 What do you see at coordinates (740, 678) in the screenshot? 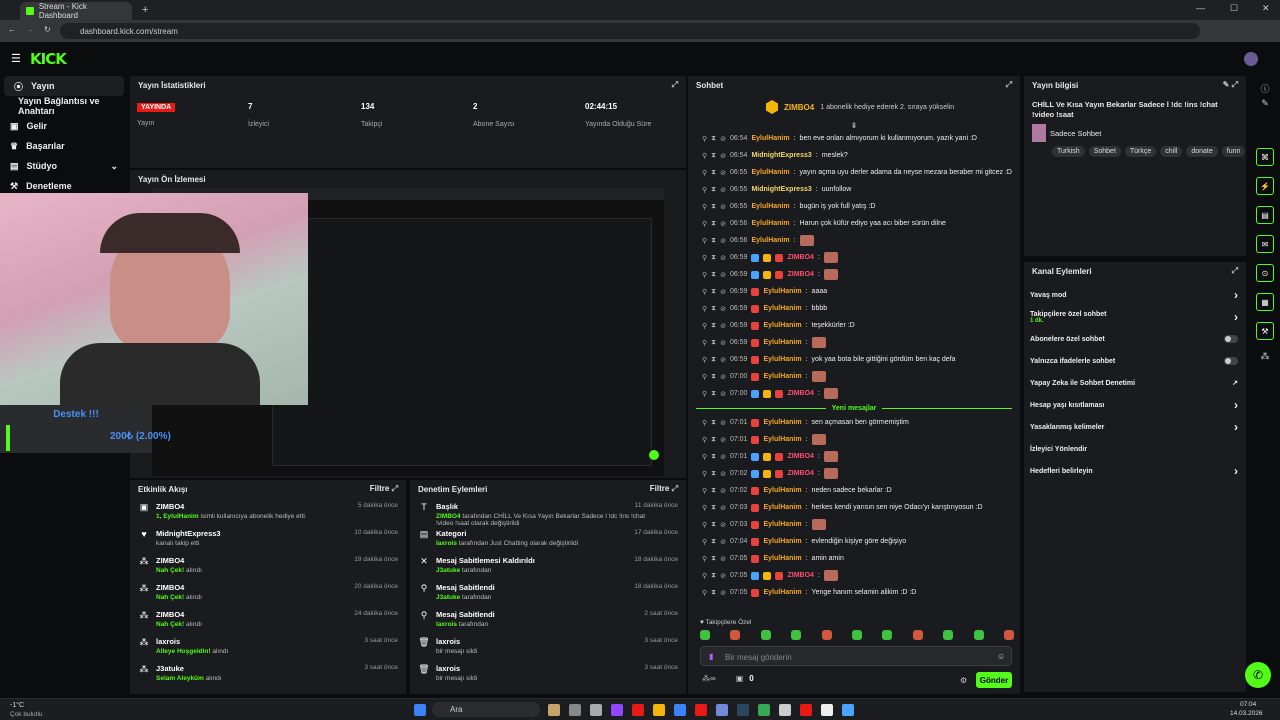
I see `gift-icon: ▣` at bounding box center [740, 678].